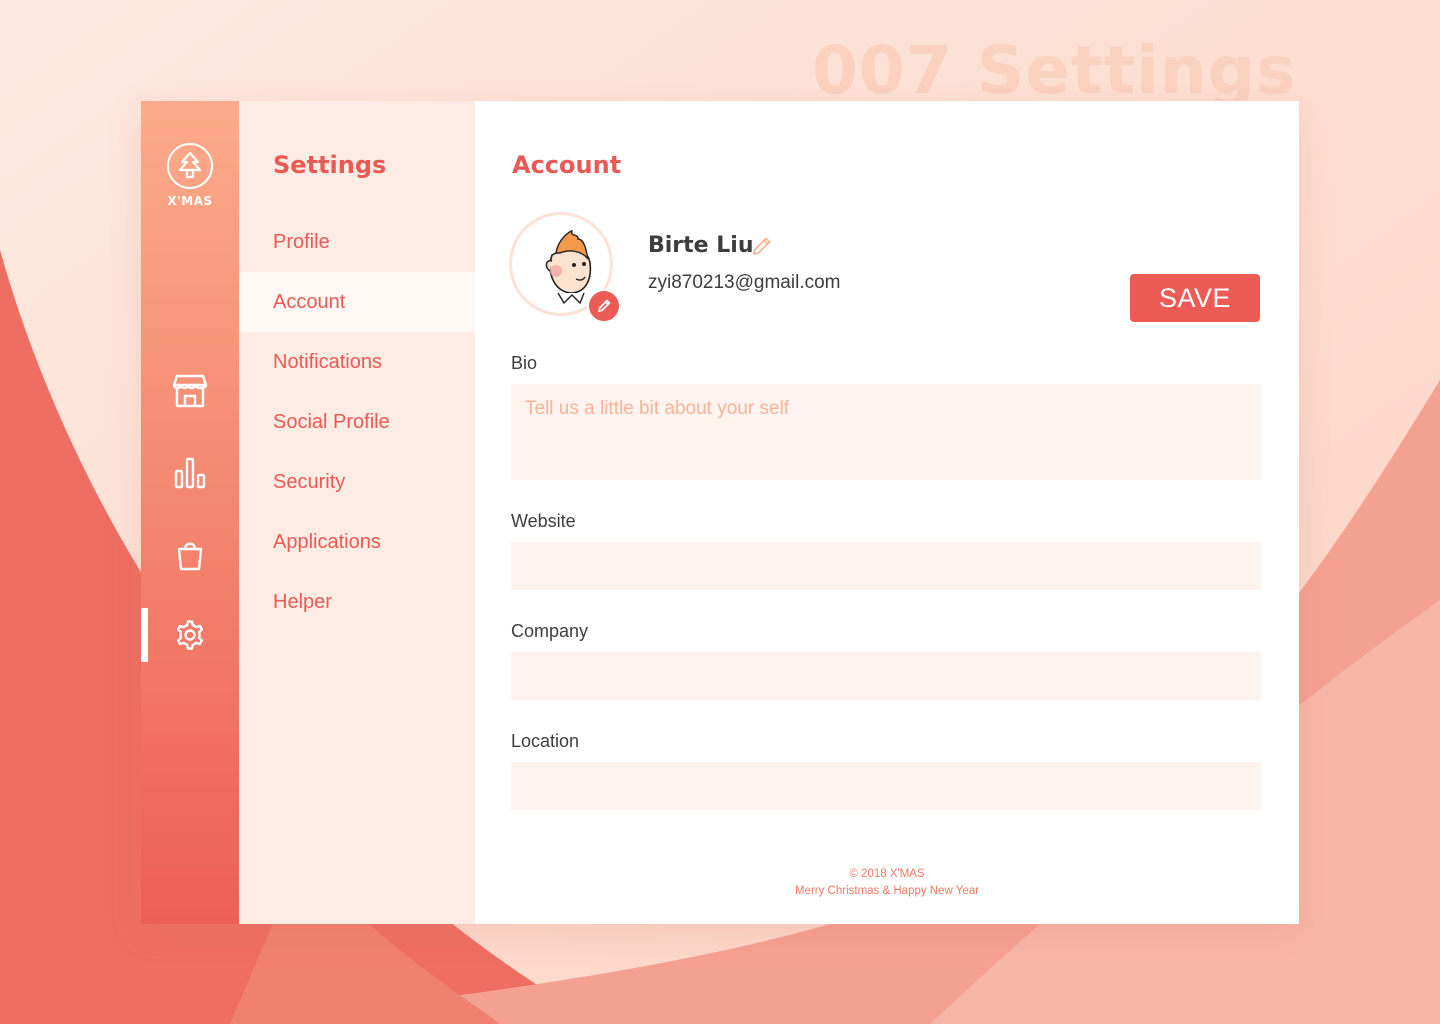  I want to click on menu-item-account: Account, so click(357, 302).